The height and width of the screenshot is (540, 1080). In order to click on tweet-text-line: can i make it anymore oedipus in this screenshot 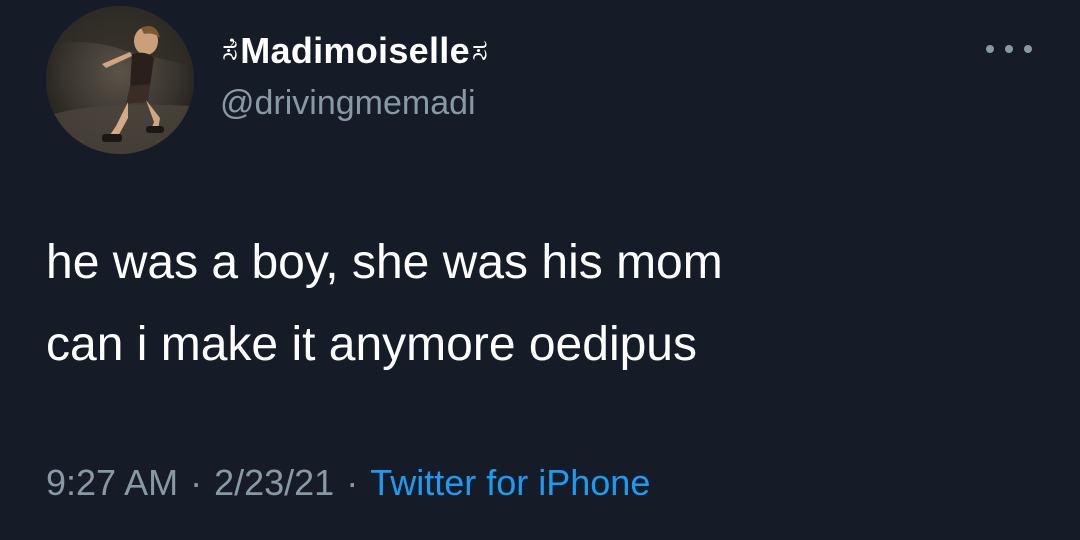, I will do `click(371, 344)`.